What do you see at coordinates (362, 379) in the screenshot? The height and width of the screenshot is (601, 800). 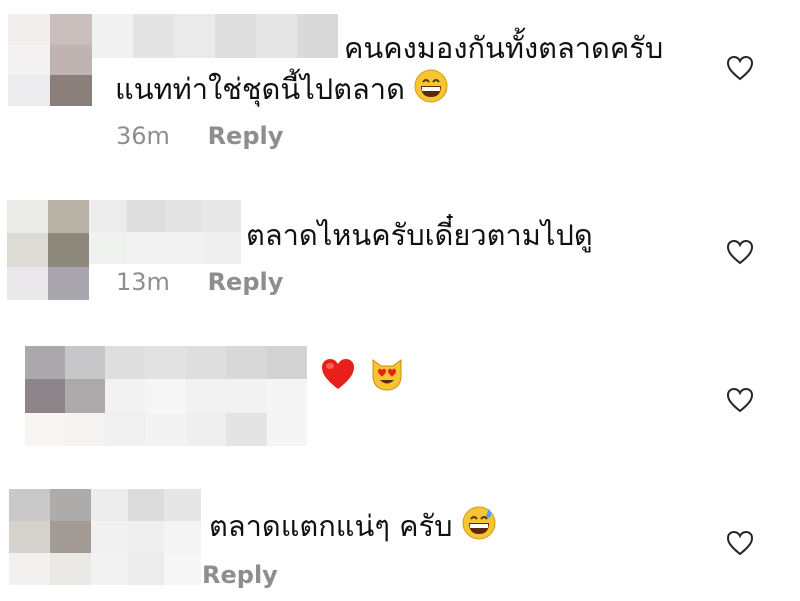 I see `comment-emojis` at bounding box center [362, 379].